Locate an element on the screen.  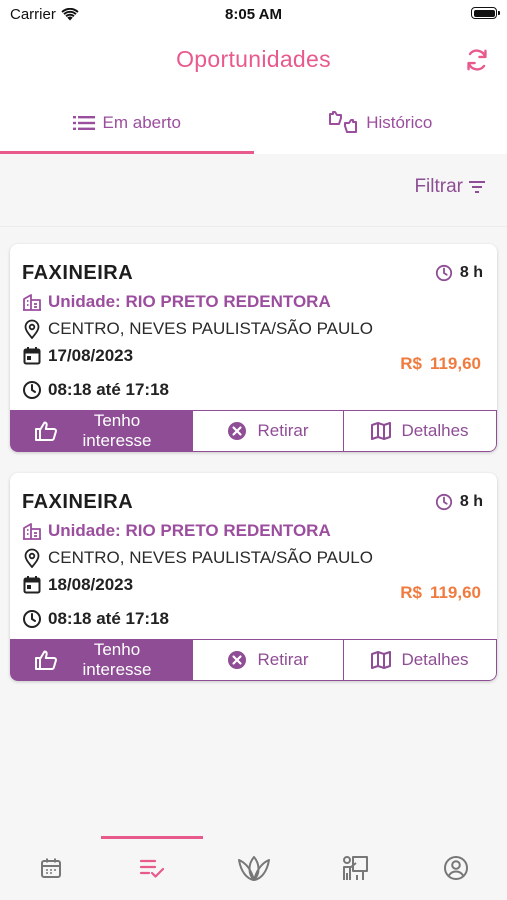
date-text: 17/08/2023 is located at coordinates (91, 355).